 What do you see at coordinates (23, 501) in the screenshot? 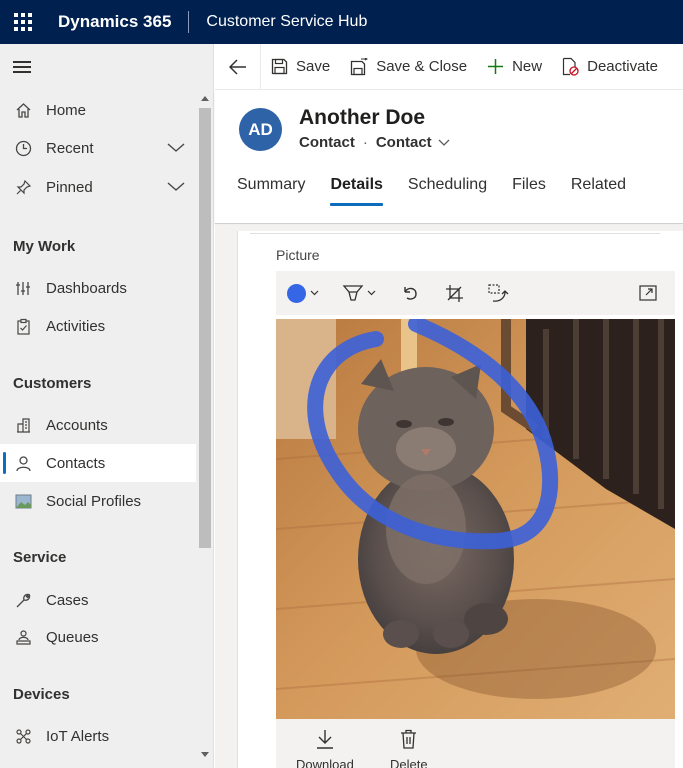
I see `social-profile-icon` at bounding box center [23, 501].